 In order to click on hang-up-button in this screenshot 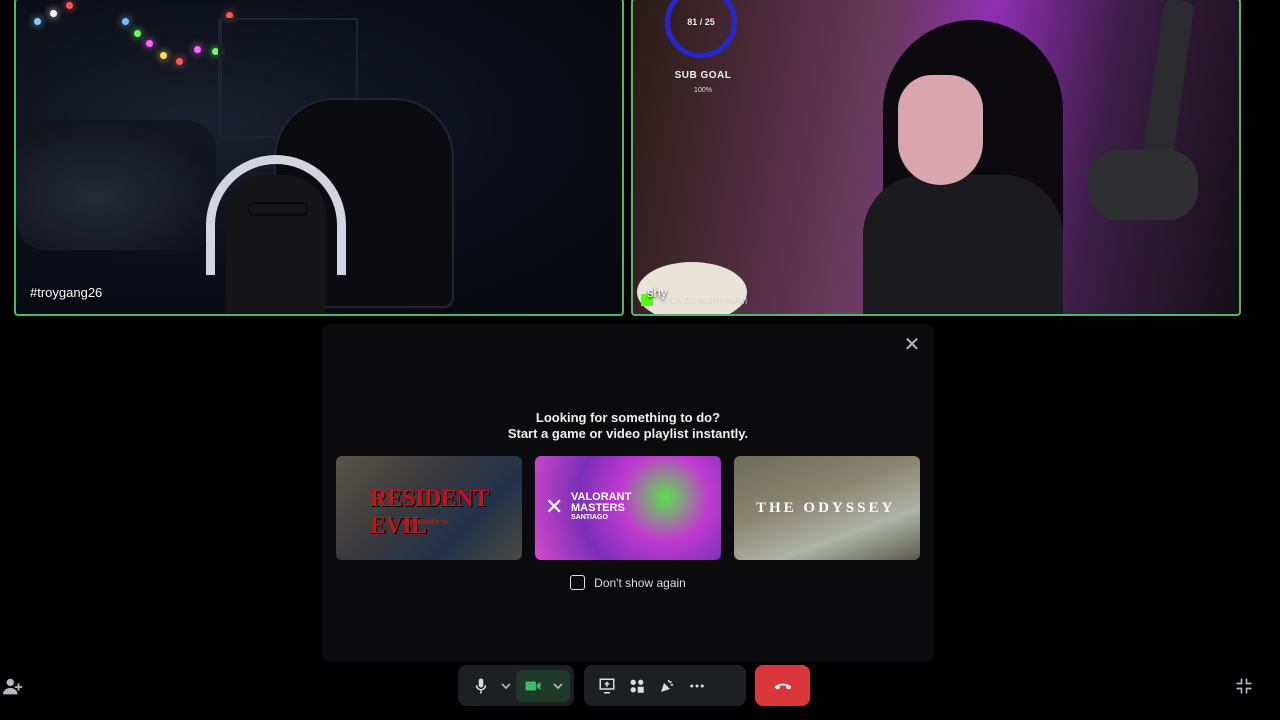, I will do `click(782, 685)`.